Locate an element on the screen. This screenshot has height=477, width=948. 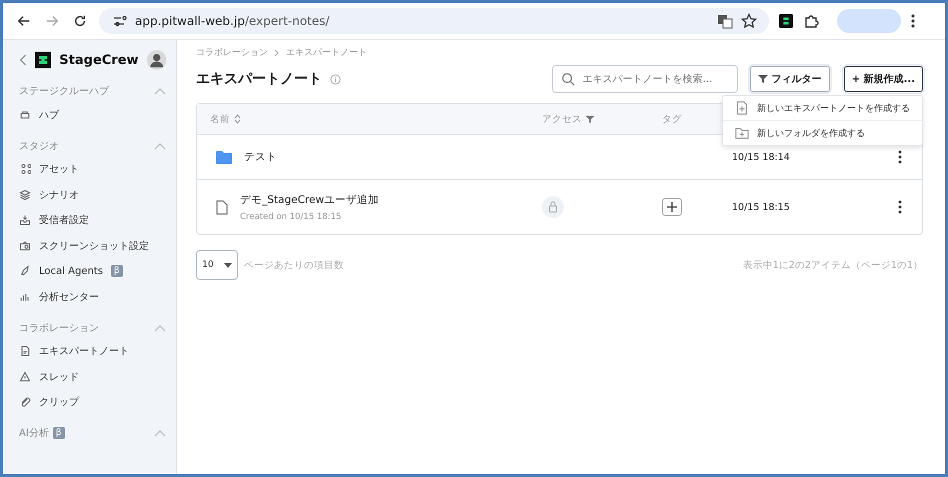
add-tag-icon is located at coordinates (672, 207).